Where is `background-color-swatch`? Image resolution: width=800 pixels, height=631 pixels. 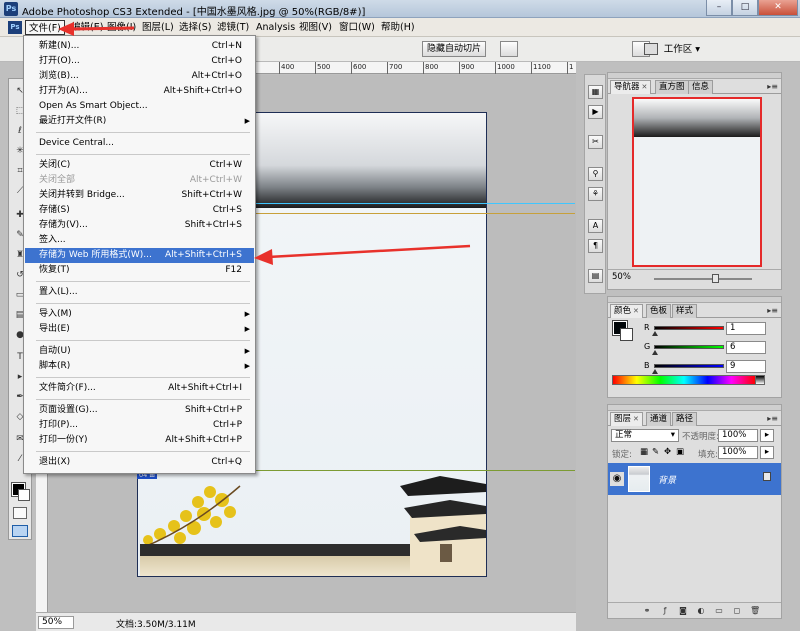 background-color-swatch is located at coordinates (24, 495).